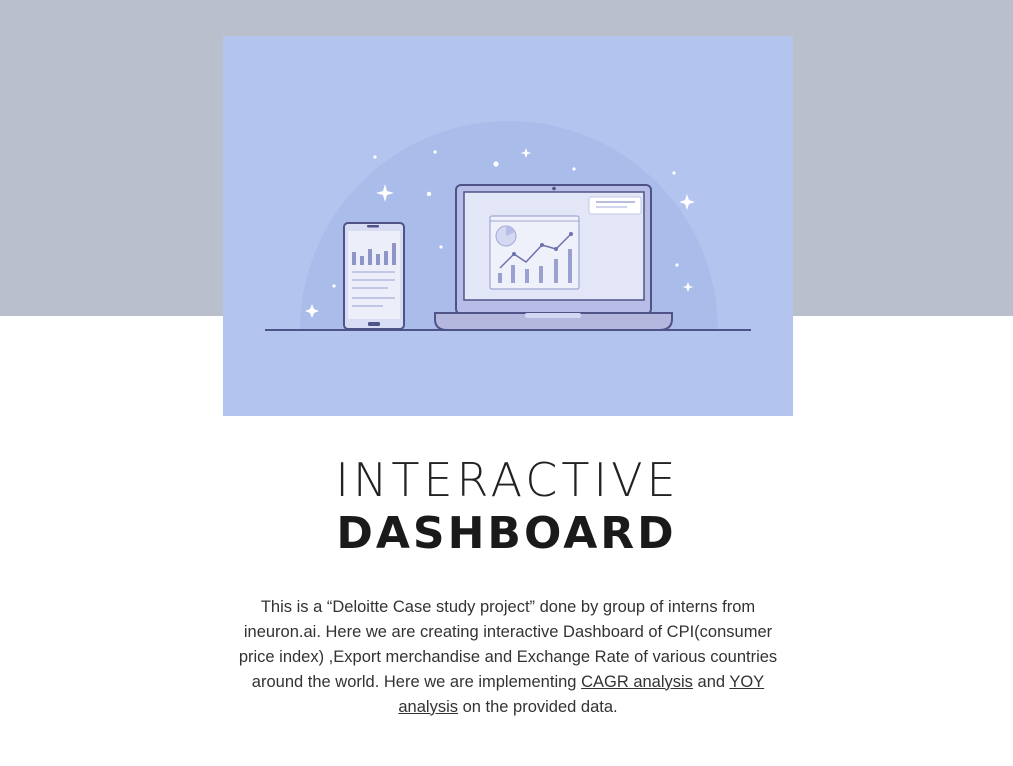  I want to click on title-line-interactive: INTERACTIVE, so click(507, 480).